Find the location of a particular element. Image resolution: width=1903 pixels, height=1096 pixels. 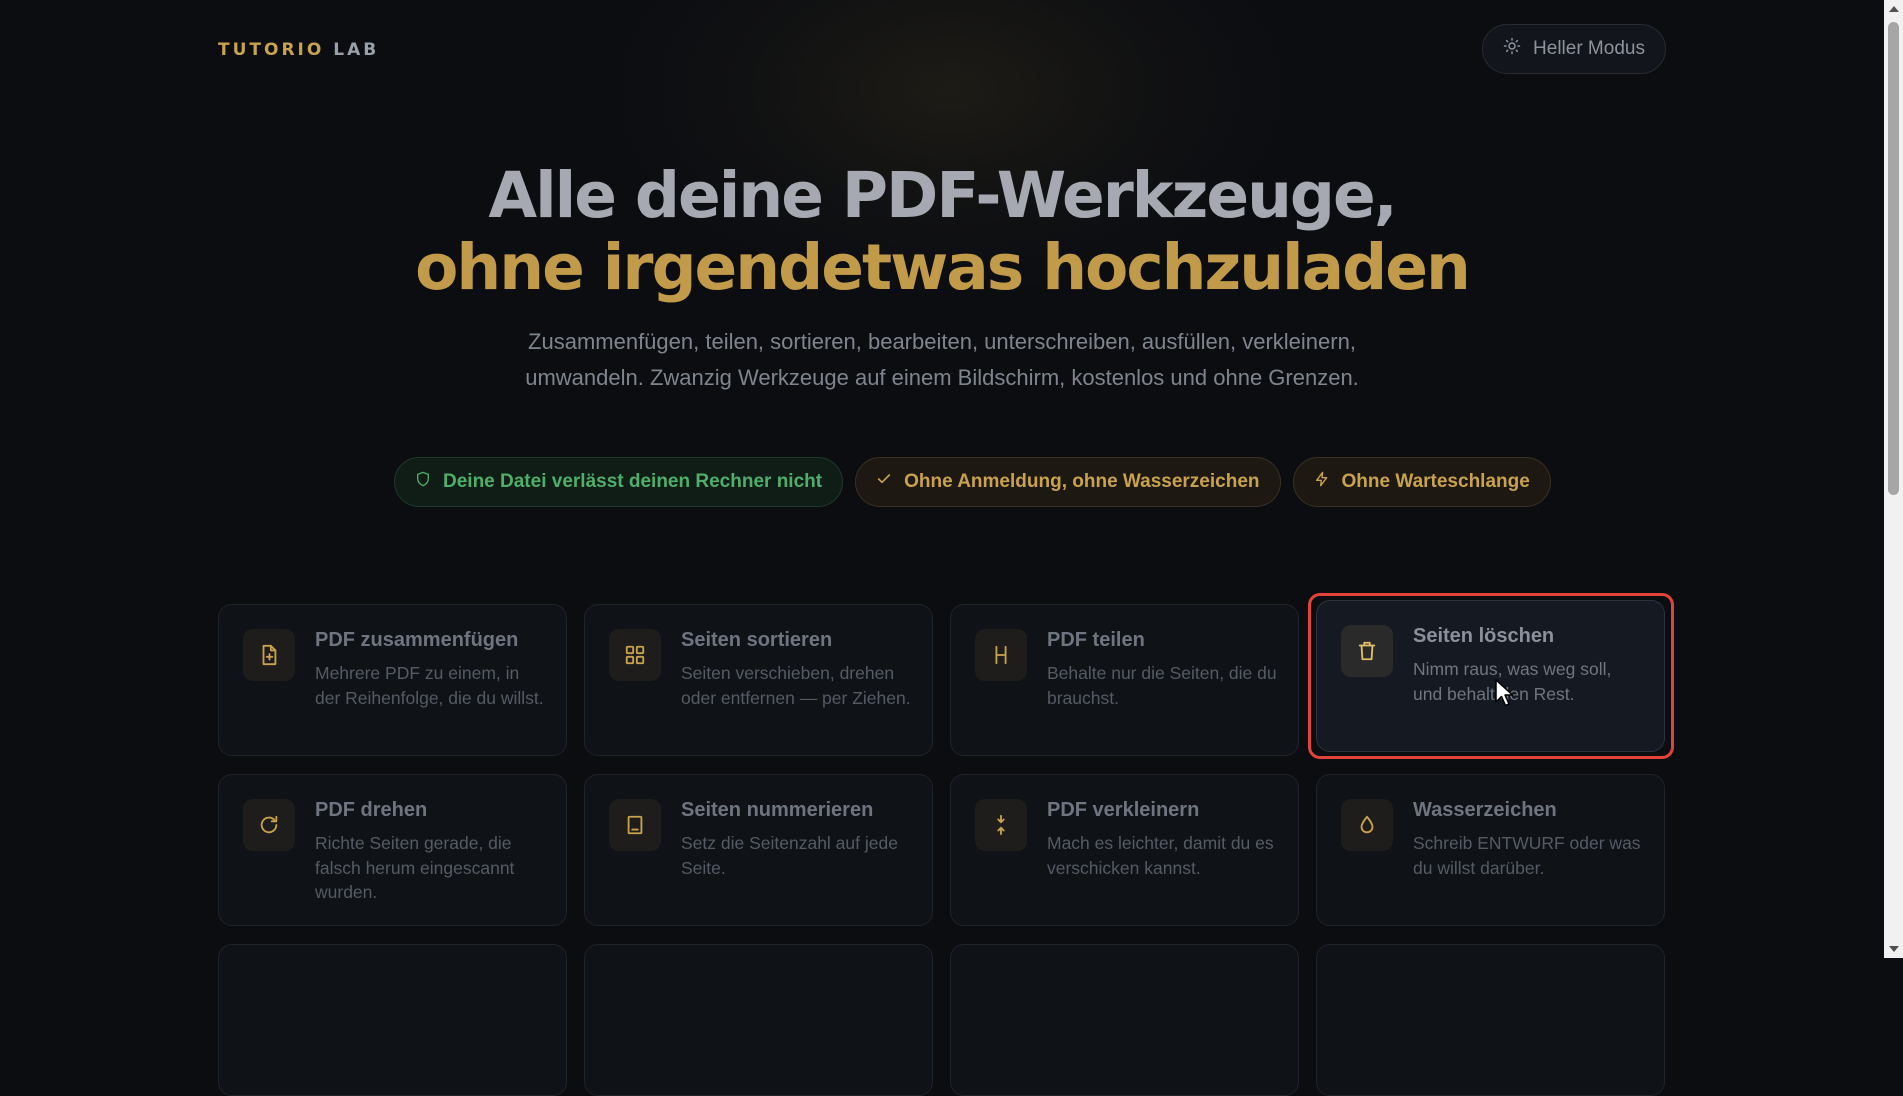

hero-title-line-2: ohne irgendetwas hochzuladen is located at coordinates (943, 267).